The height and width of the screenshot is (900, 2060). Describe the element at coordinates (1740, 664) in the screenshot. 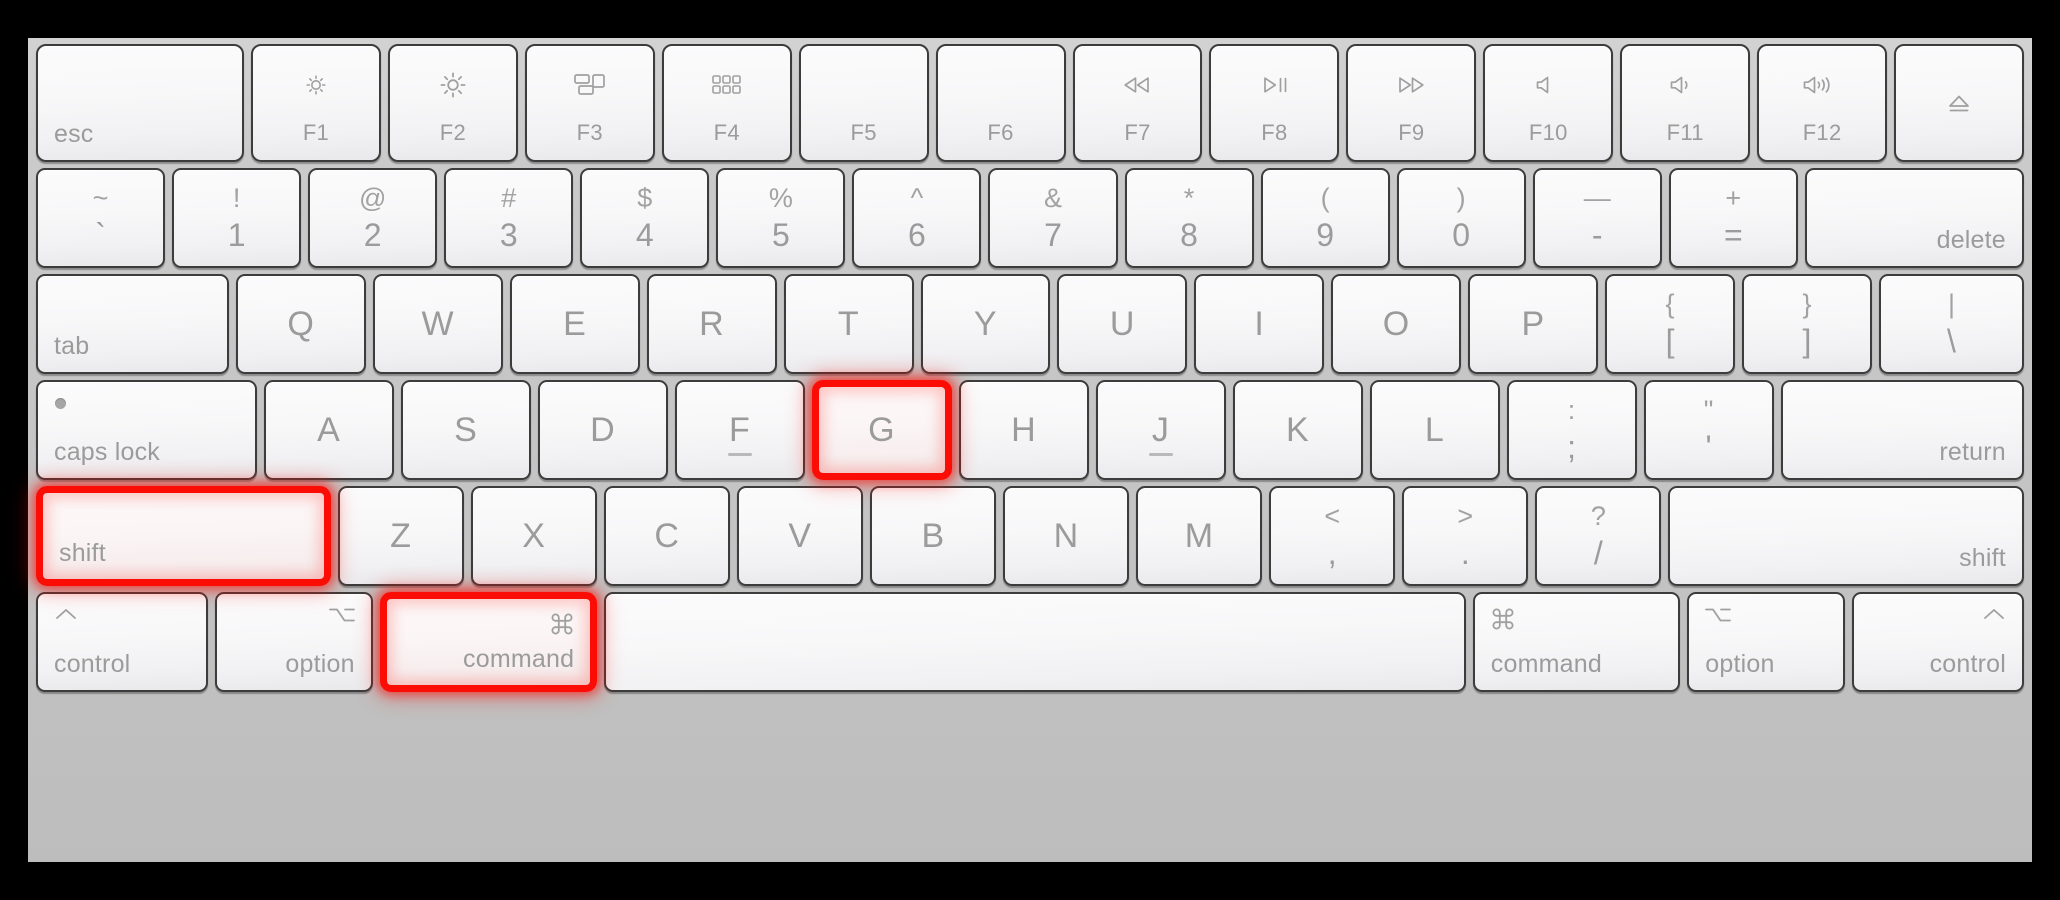

I see `key-option-right-label: option` at that location.